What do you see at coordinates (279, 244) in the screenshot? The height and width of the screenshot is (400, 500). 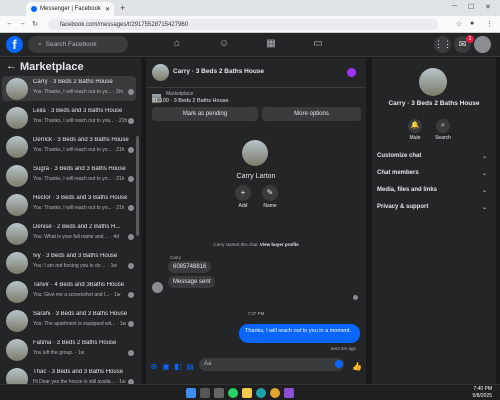 I see `view-buyer-profile-link: View buyer profile` at bounding box center [279, 244].